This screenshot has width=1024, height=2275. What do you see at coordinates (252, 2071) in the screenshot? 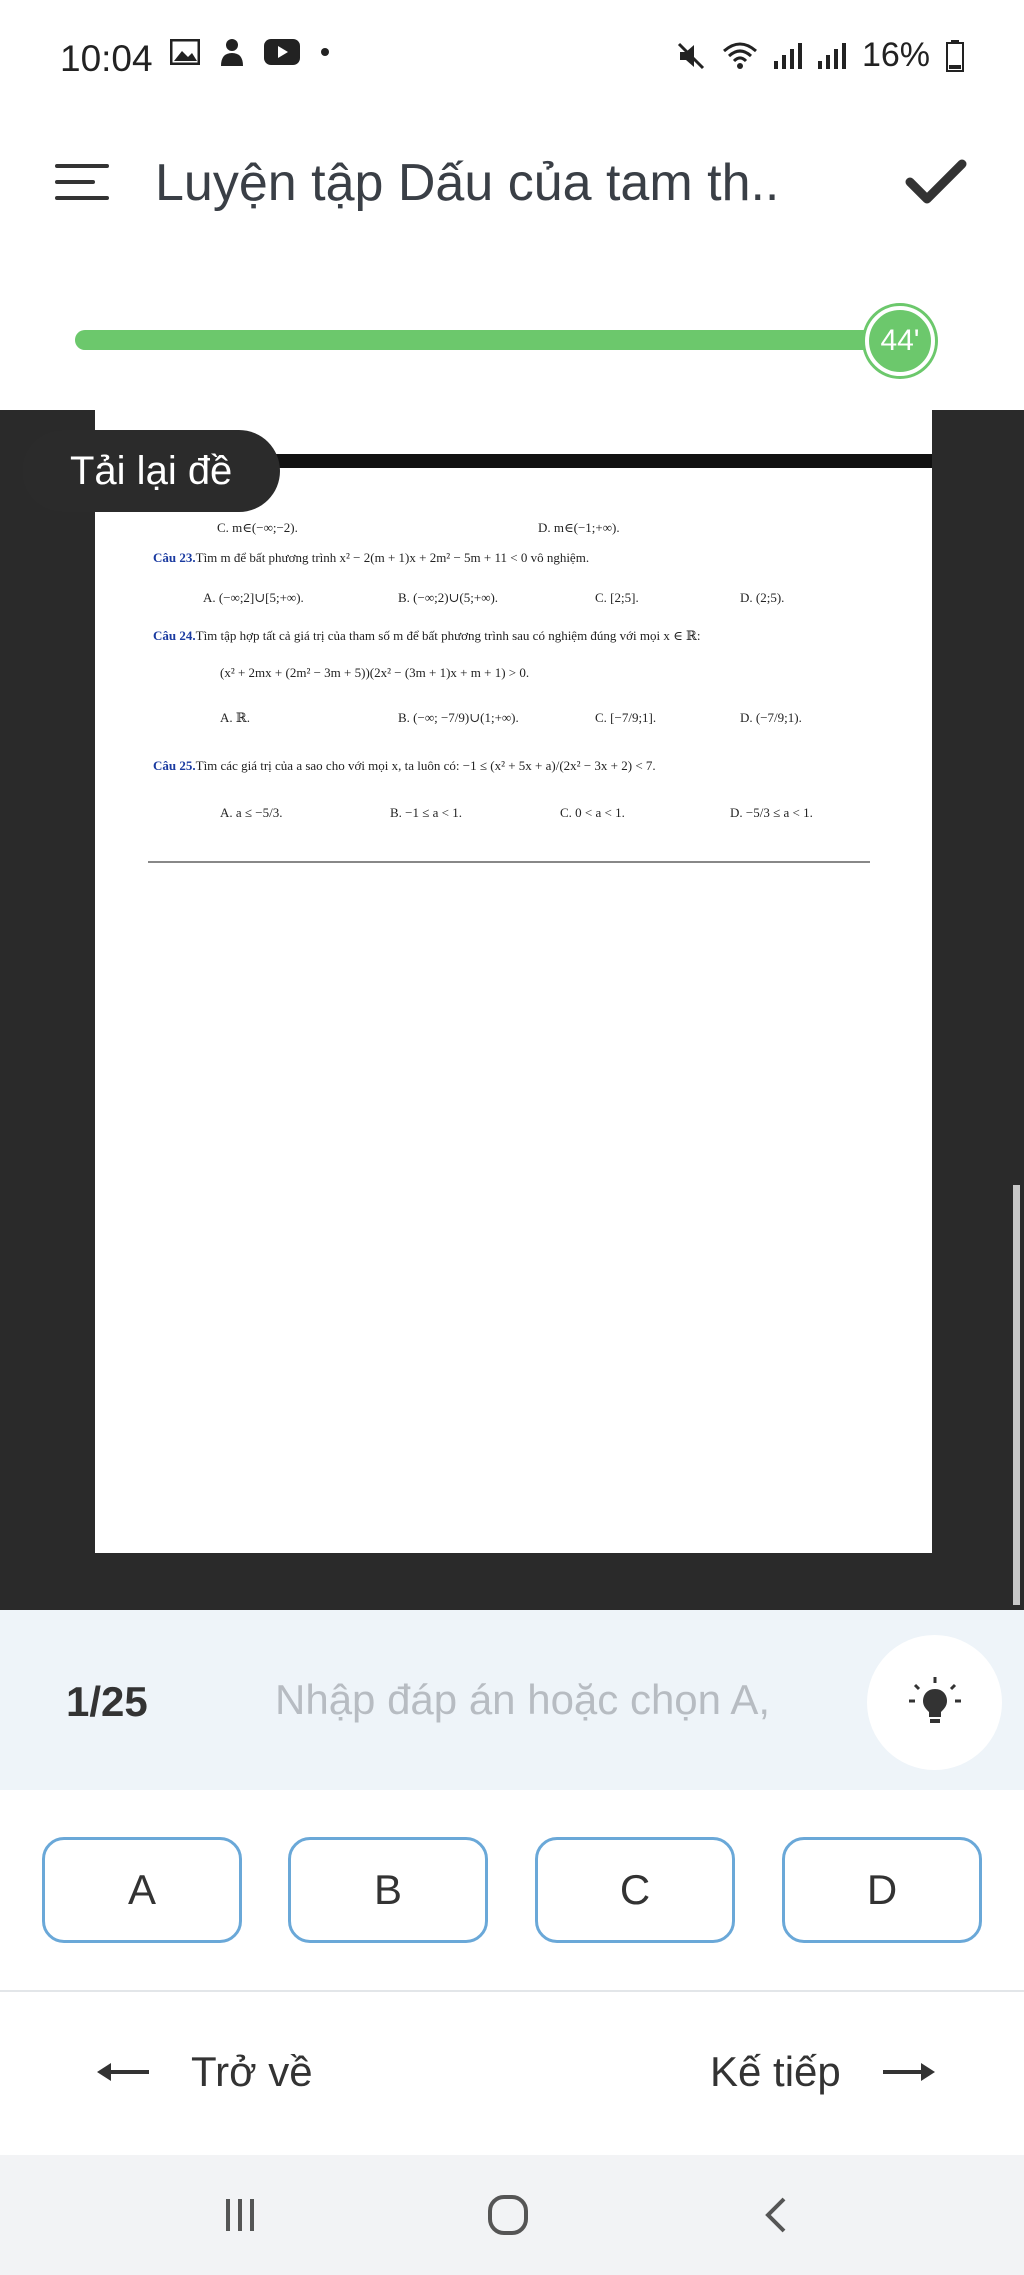
I see `back-label: Trở về` at bounding box center [252, 2071].